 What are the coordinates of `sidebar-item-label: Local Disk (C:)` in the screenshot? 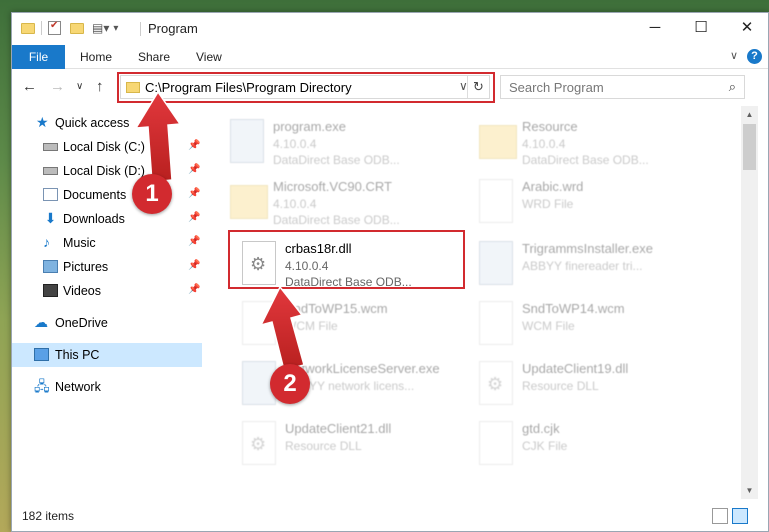 It's located at (104, 147).